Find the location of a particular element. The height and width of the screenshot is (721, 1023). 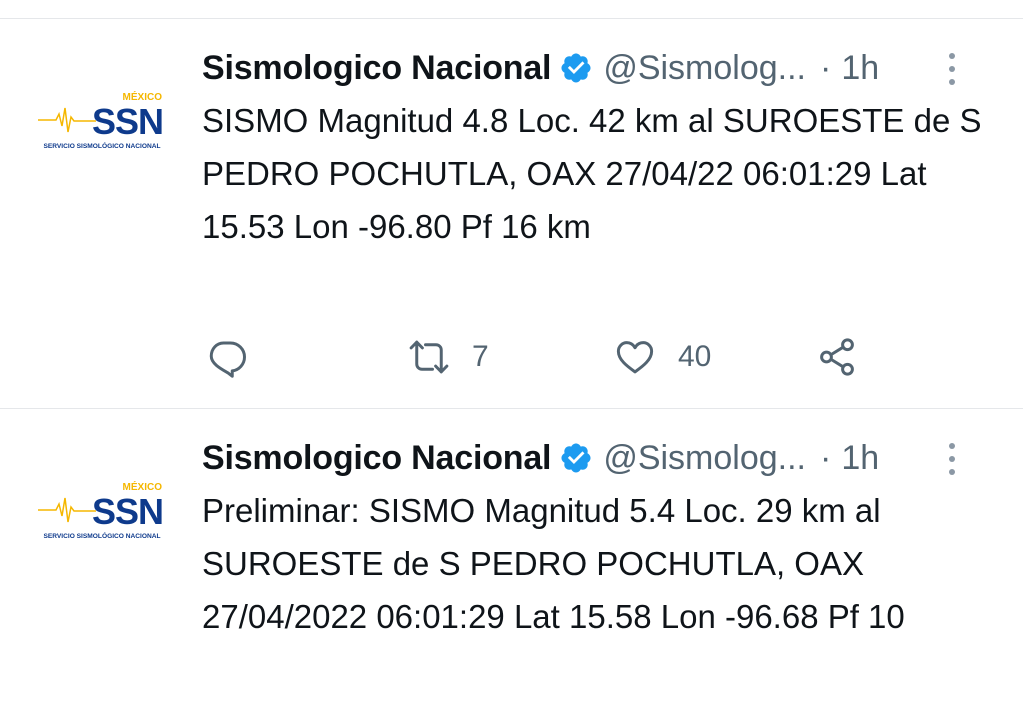

share-button is located at coordinates (837, 357).